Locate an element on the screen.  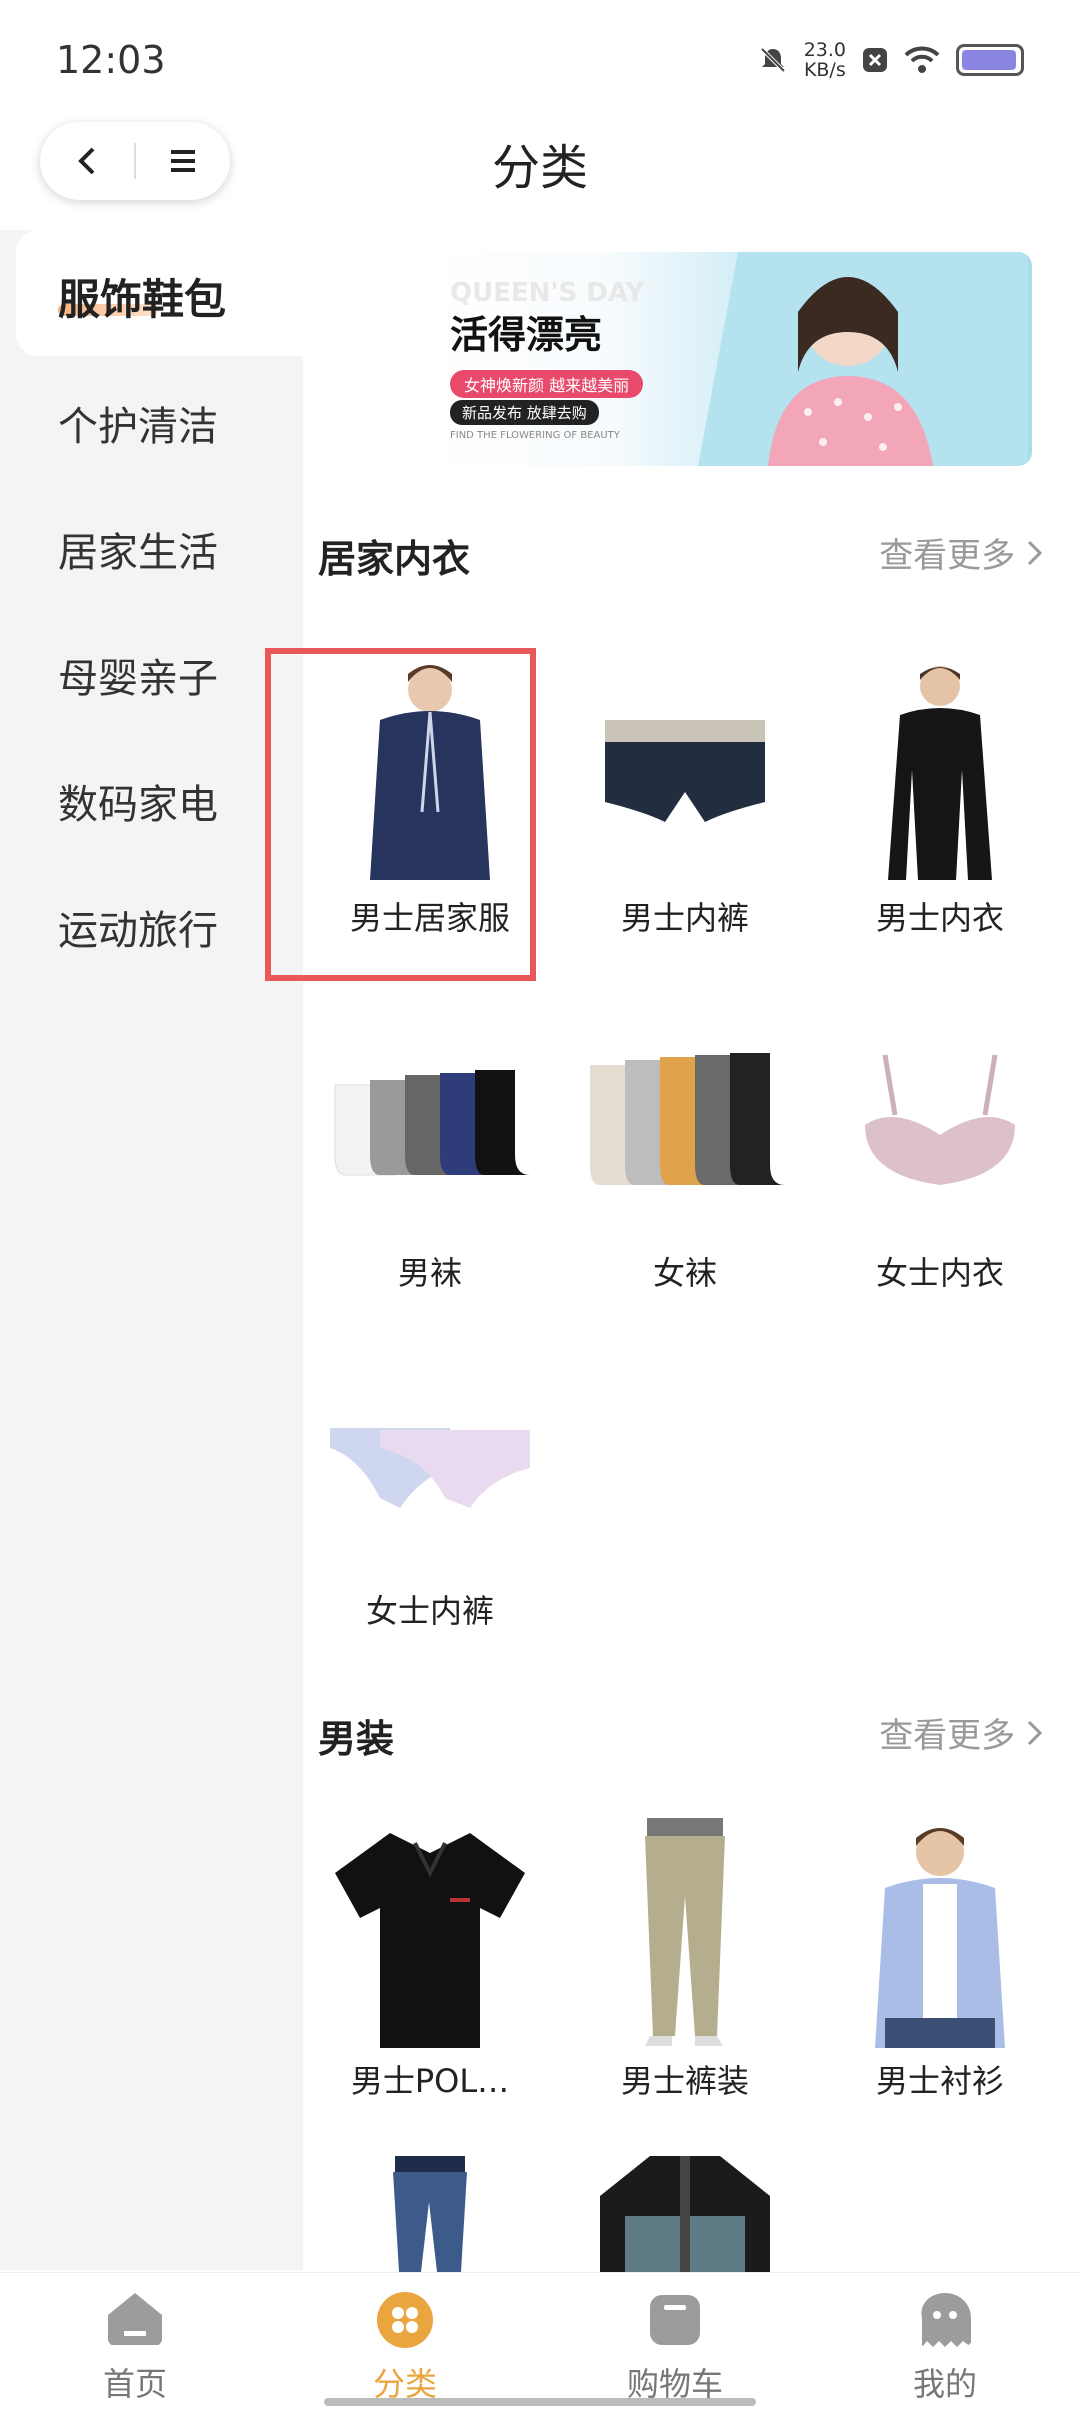
home-indicator is located at coordinates (540, 2402).